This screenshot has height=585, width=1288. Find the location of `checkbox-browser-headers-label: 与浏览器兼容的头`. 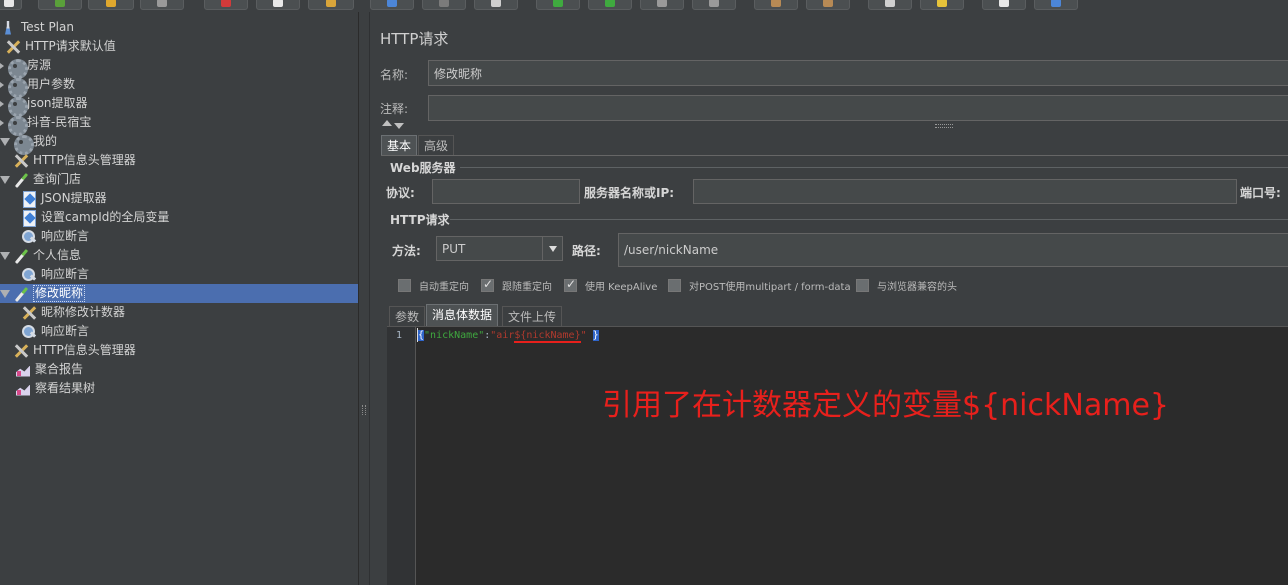

checkbox-browser-headers-label: 与浏览器兼容的头 is located at coordinates (917, 287).